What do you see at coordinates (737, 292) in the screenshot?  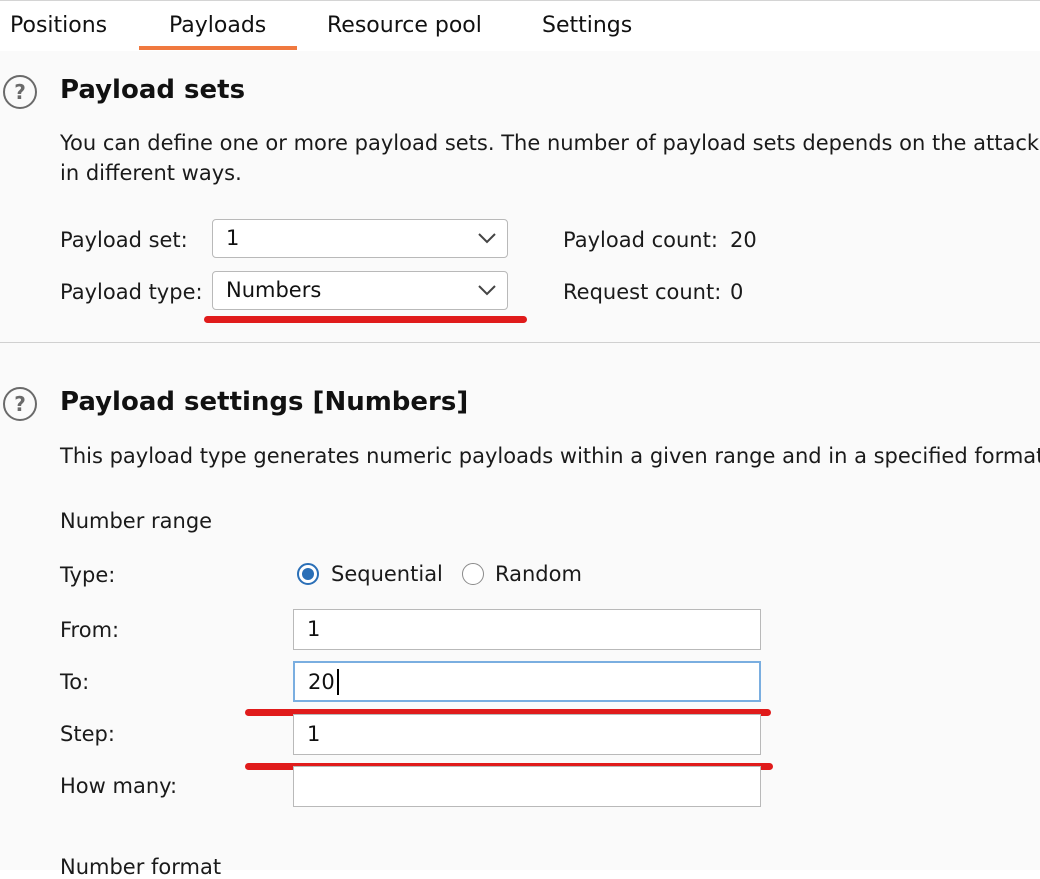 I see `request-count-value: 0` at bounding box center [737, 292].